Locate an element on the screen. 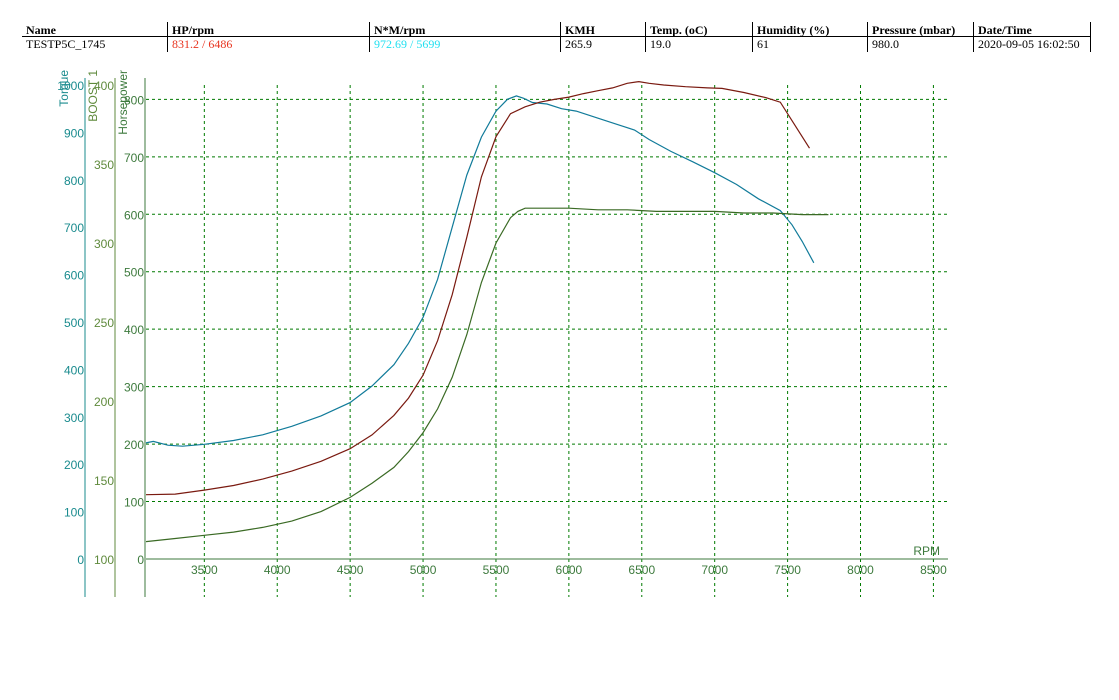 This screenshot has height=700, width=1119. header-column: N*M/rpm 972.69 / 5699 is located at coordinates (465, 37).